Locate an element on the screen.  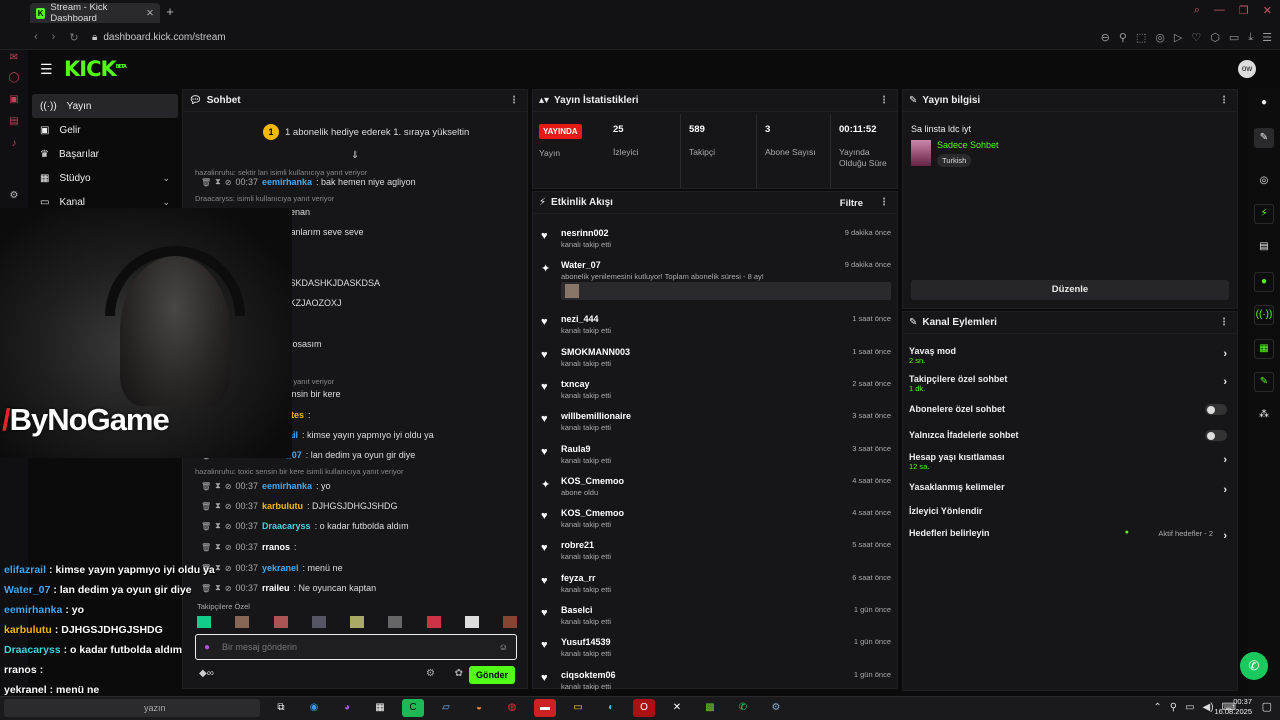
chat-input: ● Bir mesaj gönderin ☺ is located at coordinates (356, 647).